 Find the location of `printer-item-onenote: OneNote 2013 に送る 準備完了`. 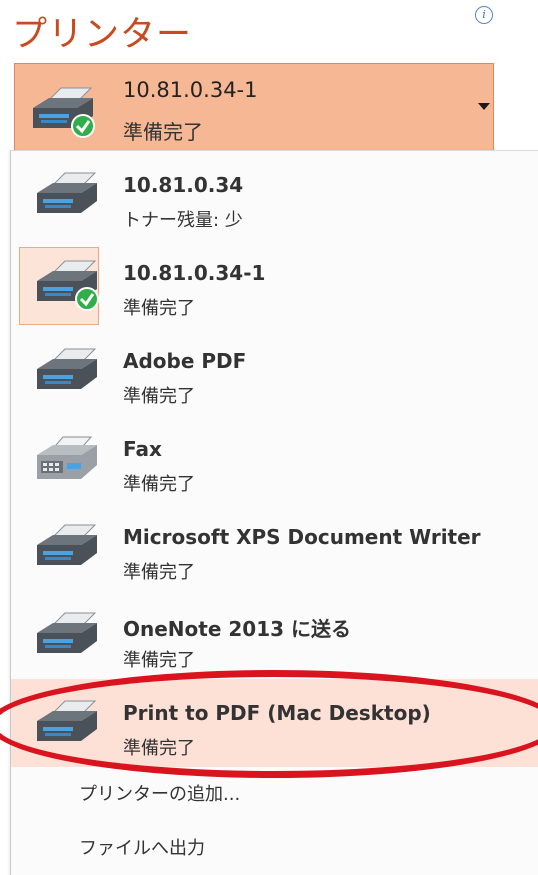

printer-item-onenote: OneNote 2013 に送る 準備完了 is located at coordinates (274, 635).